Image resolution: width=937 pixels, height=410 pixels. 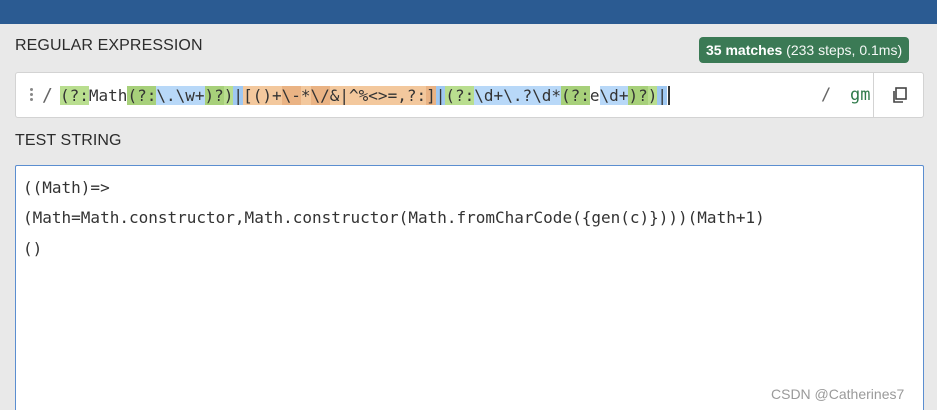 I want to click on match-count-badge: 35 matches (233 steps, 0.1ms), so click(x=804, y=50).